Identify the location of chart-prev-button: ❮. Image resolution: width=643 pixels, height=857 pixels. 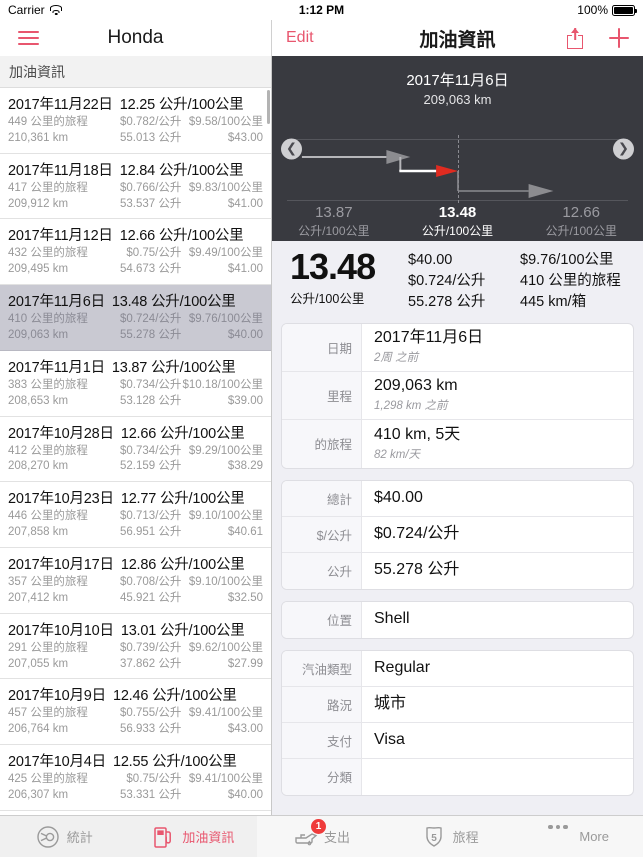
(291, 148).